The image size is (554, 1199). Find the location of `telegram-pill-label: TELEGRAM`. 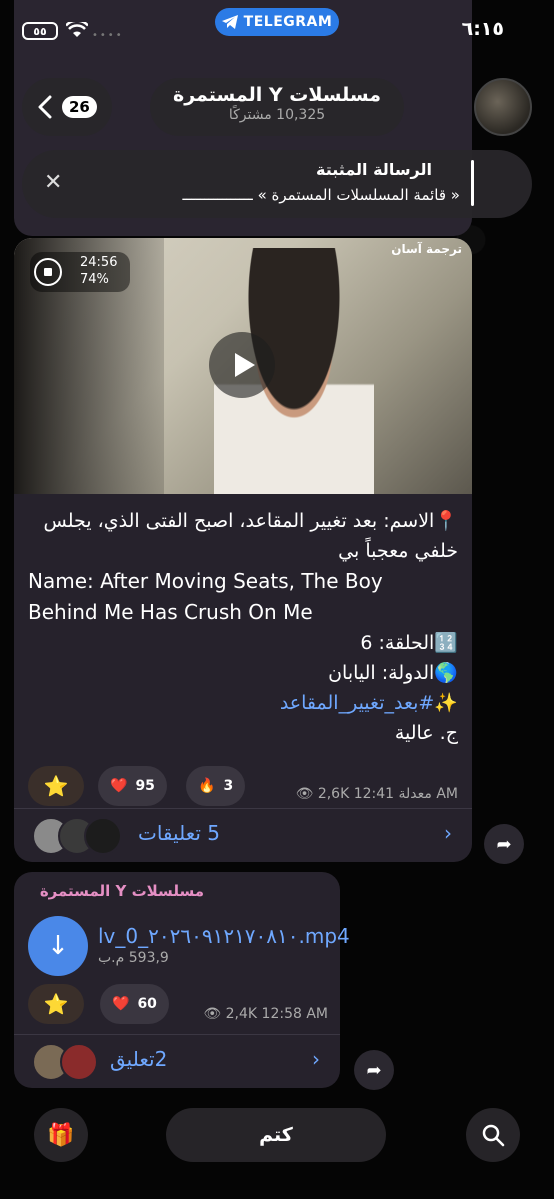

telegram-pill-label: TELEGRAM is located at coordinates (288, 22).